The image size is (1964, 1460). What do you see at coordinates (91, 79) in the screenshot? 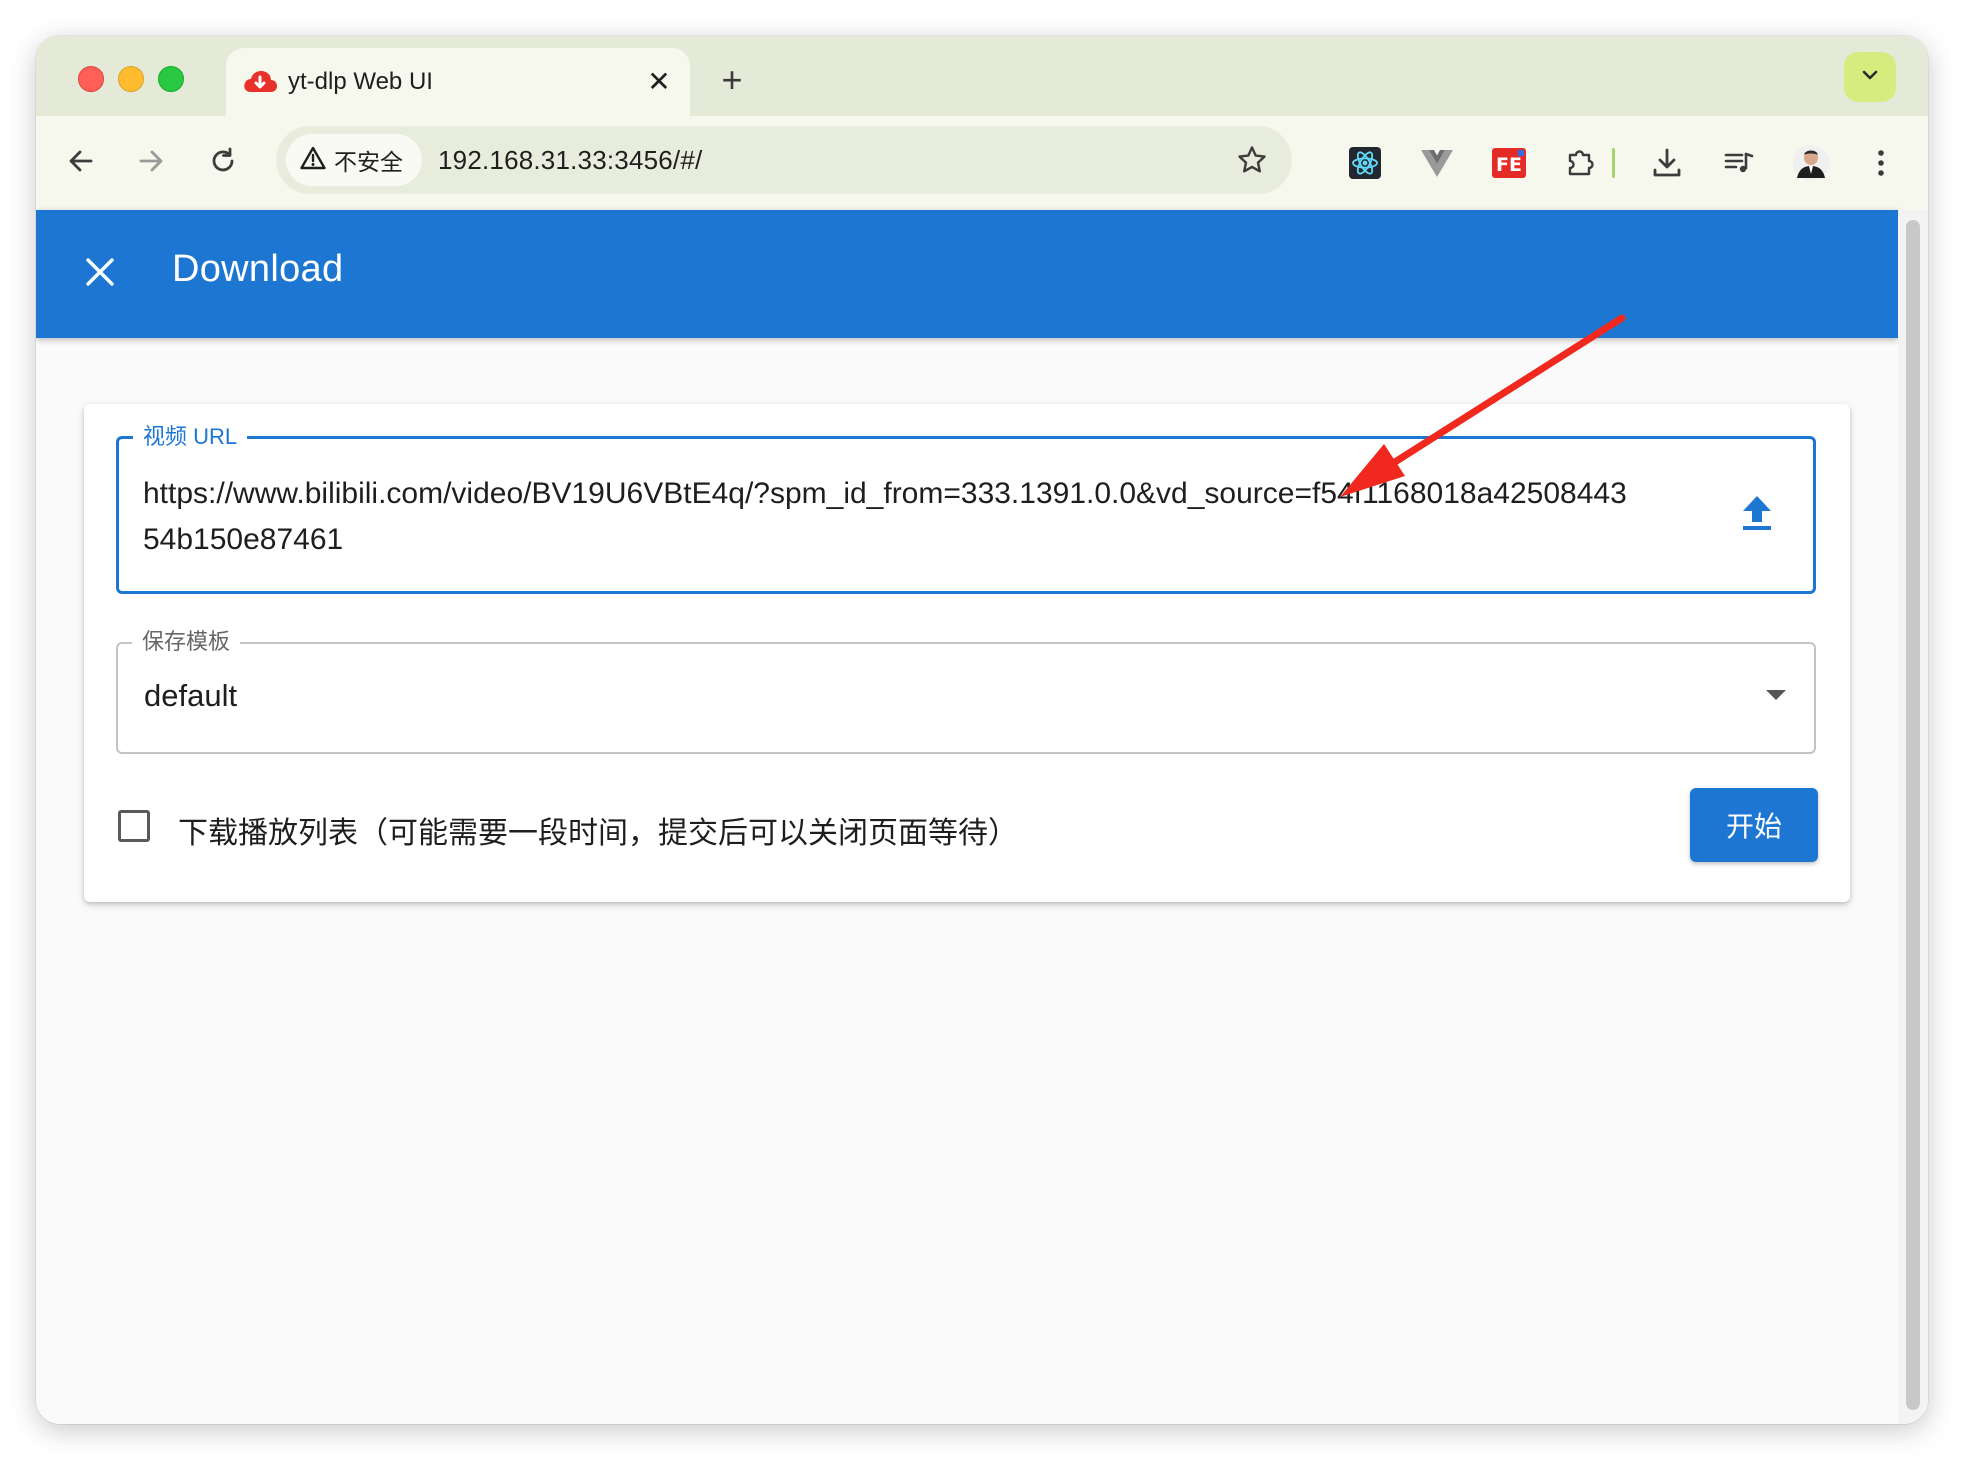
I see `window-close-button` at bounding box center [91, 79].